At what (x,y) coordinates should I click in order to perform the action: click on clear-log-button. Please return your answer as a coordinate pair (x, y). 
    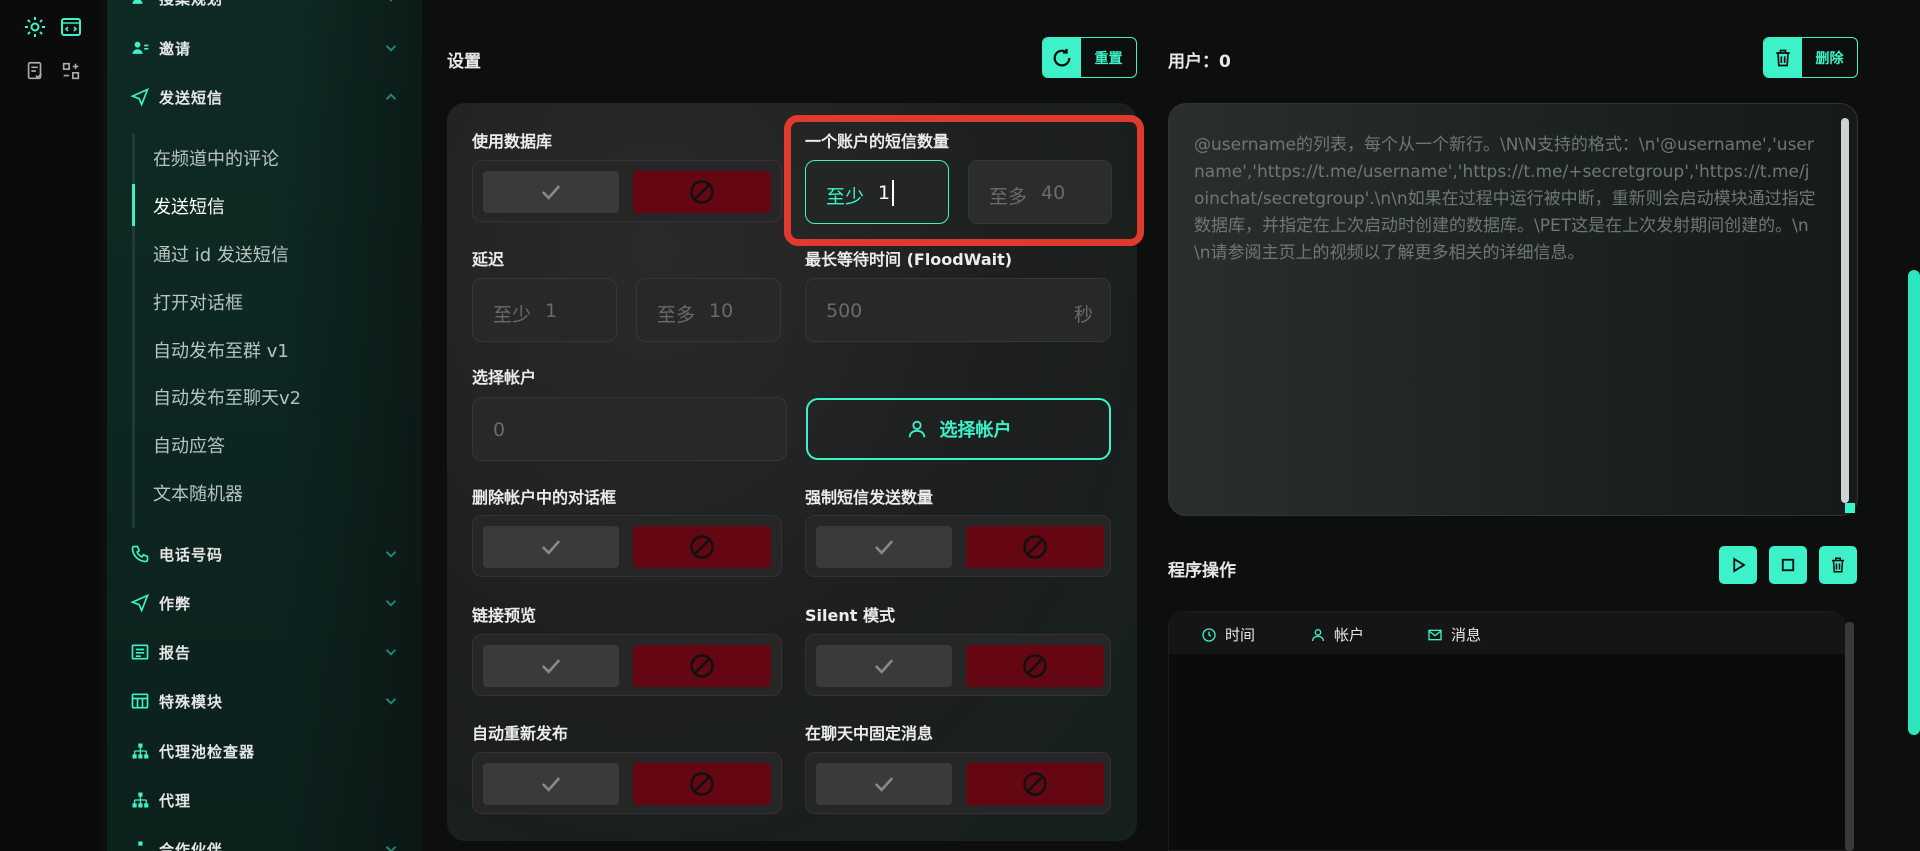
    Looking at the image, I should click on (1838, 565).